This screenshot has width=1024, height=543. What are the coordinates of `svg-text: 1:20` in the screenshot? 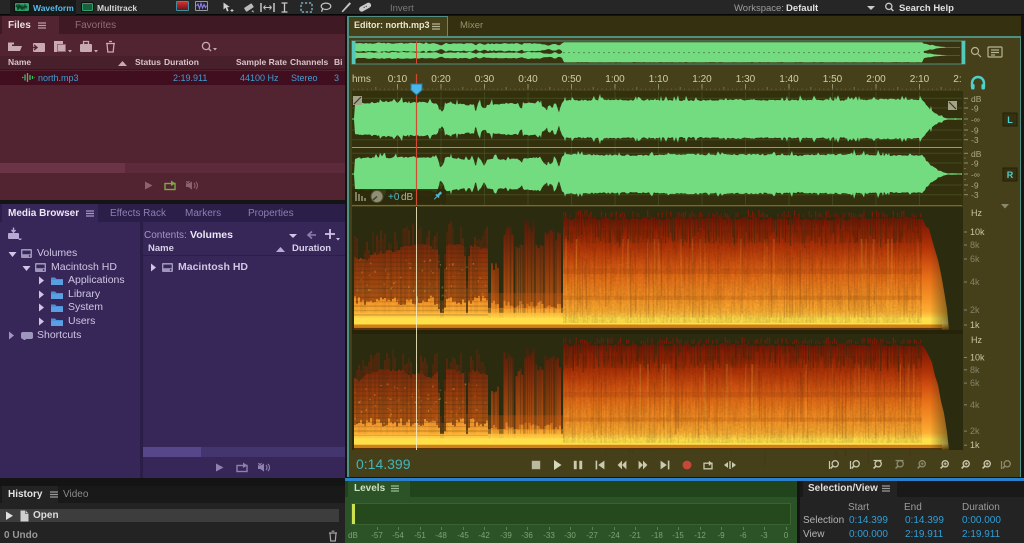 It's located at (702, 79).